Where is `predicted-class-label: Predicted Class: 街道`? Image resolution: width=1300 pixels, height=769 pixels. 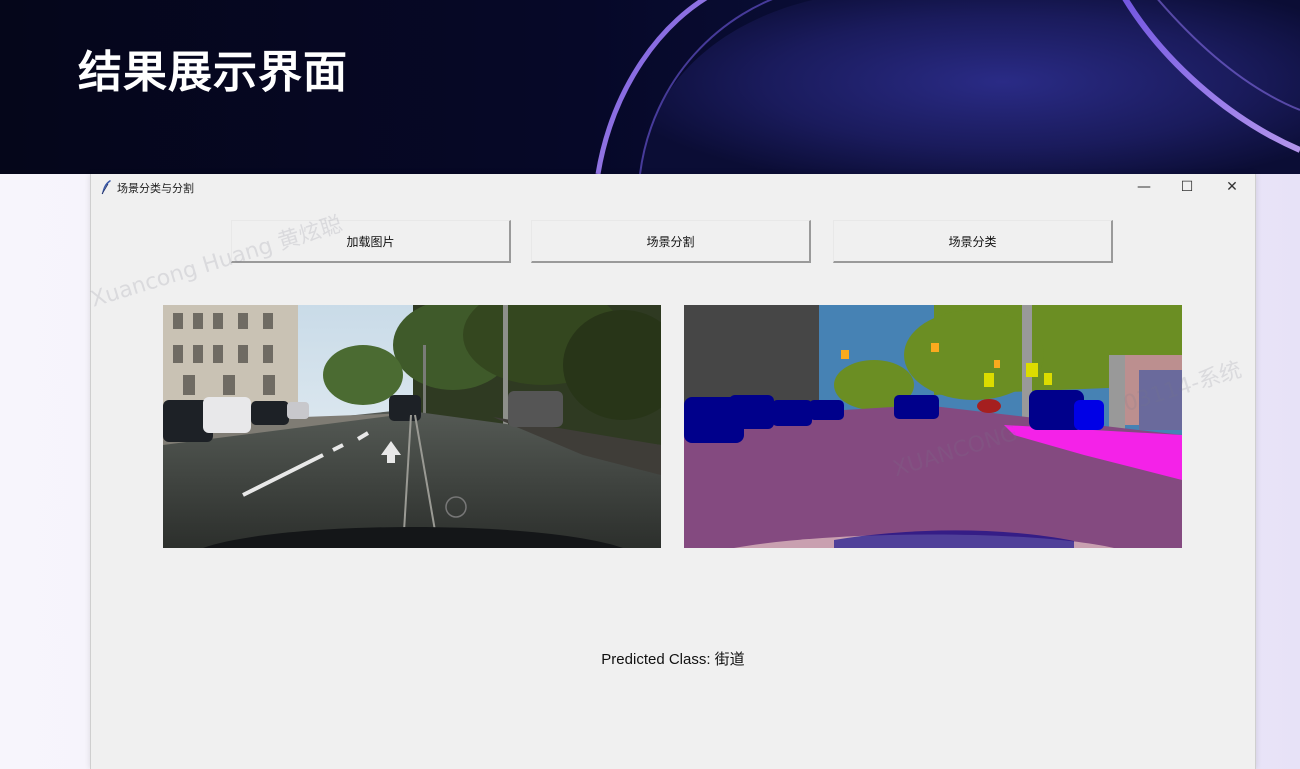 predicted-class-label: Predicted Class: 街道 is located at coordinates (673, 659).